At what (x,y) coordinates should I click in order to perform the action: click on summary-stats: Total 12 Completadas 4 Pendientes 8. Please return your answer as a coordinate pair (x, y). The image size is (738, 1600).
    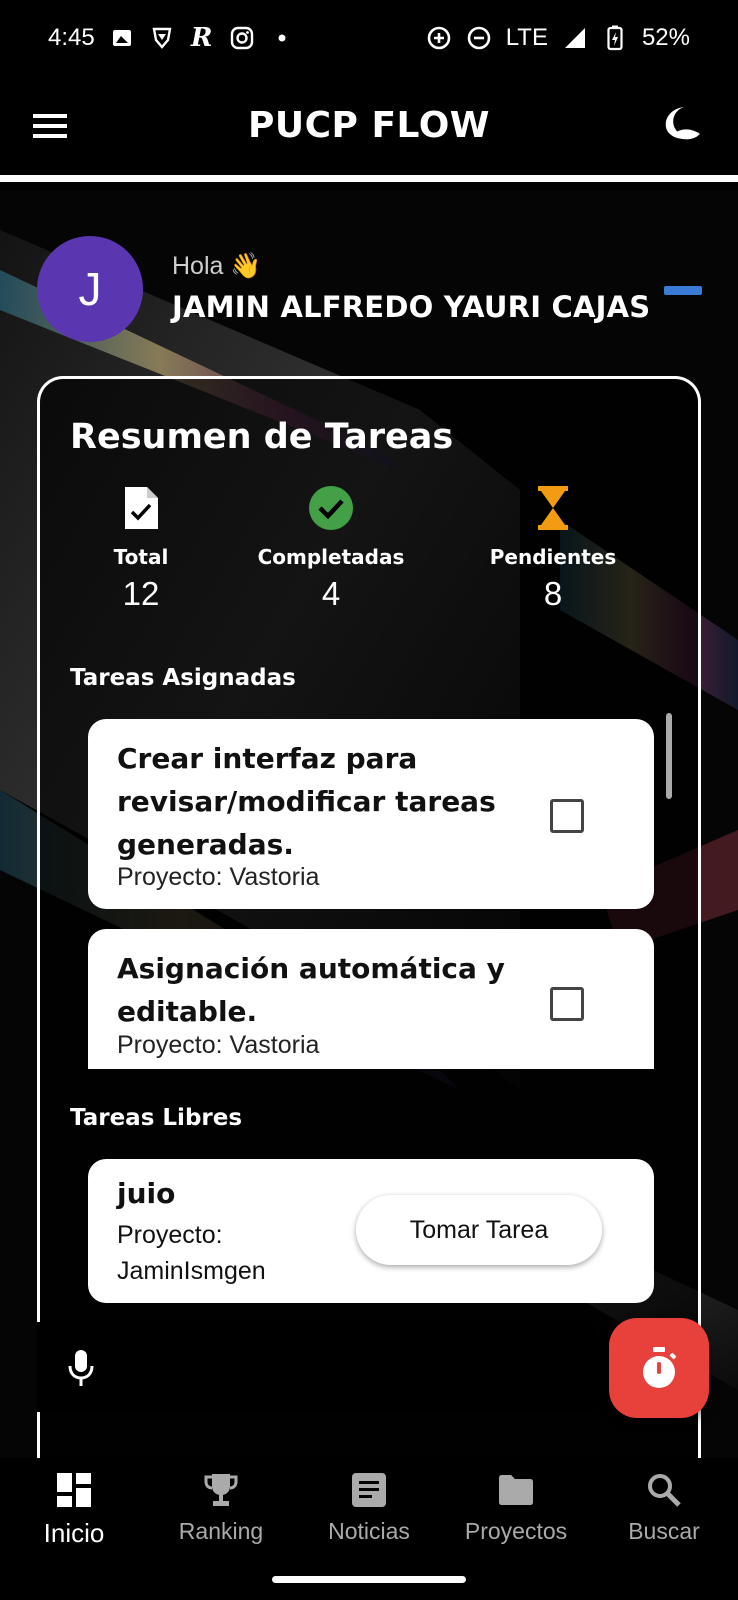
    Looking at the image, I should click on (369, 553).